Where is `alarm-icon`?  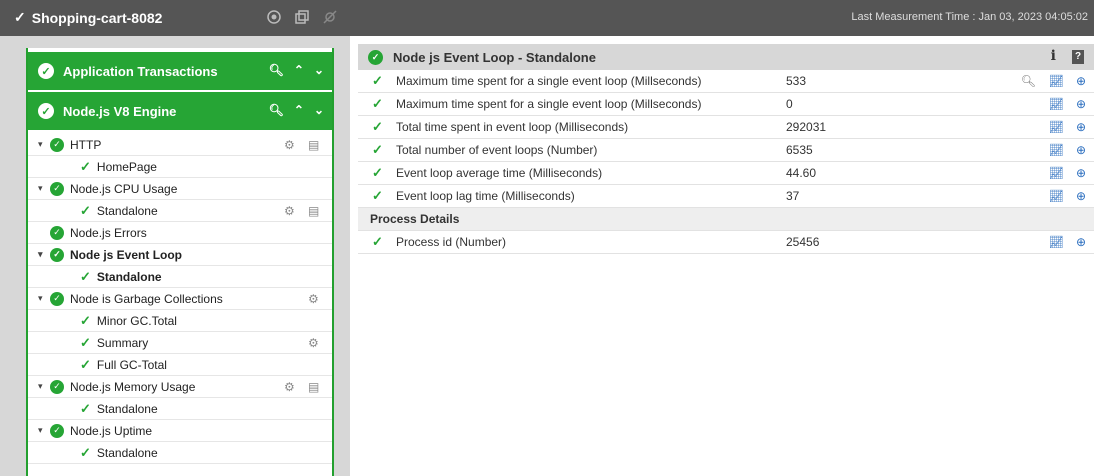 alarm-icon is located at coordinates (274, 17).